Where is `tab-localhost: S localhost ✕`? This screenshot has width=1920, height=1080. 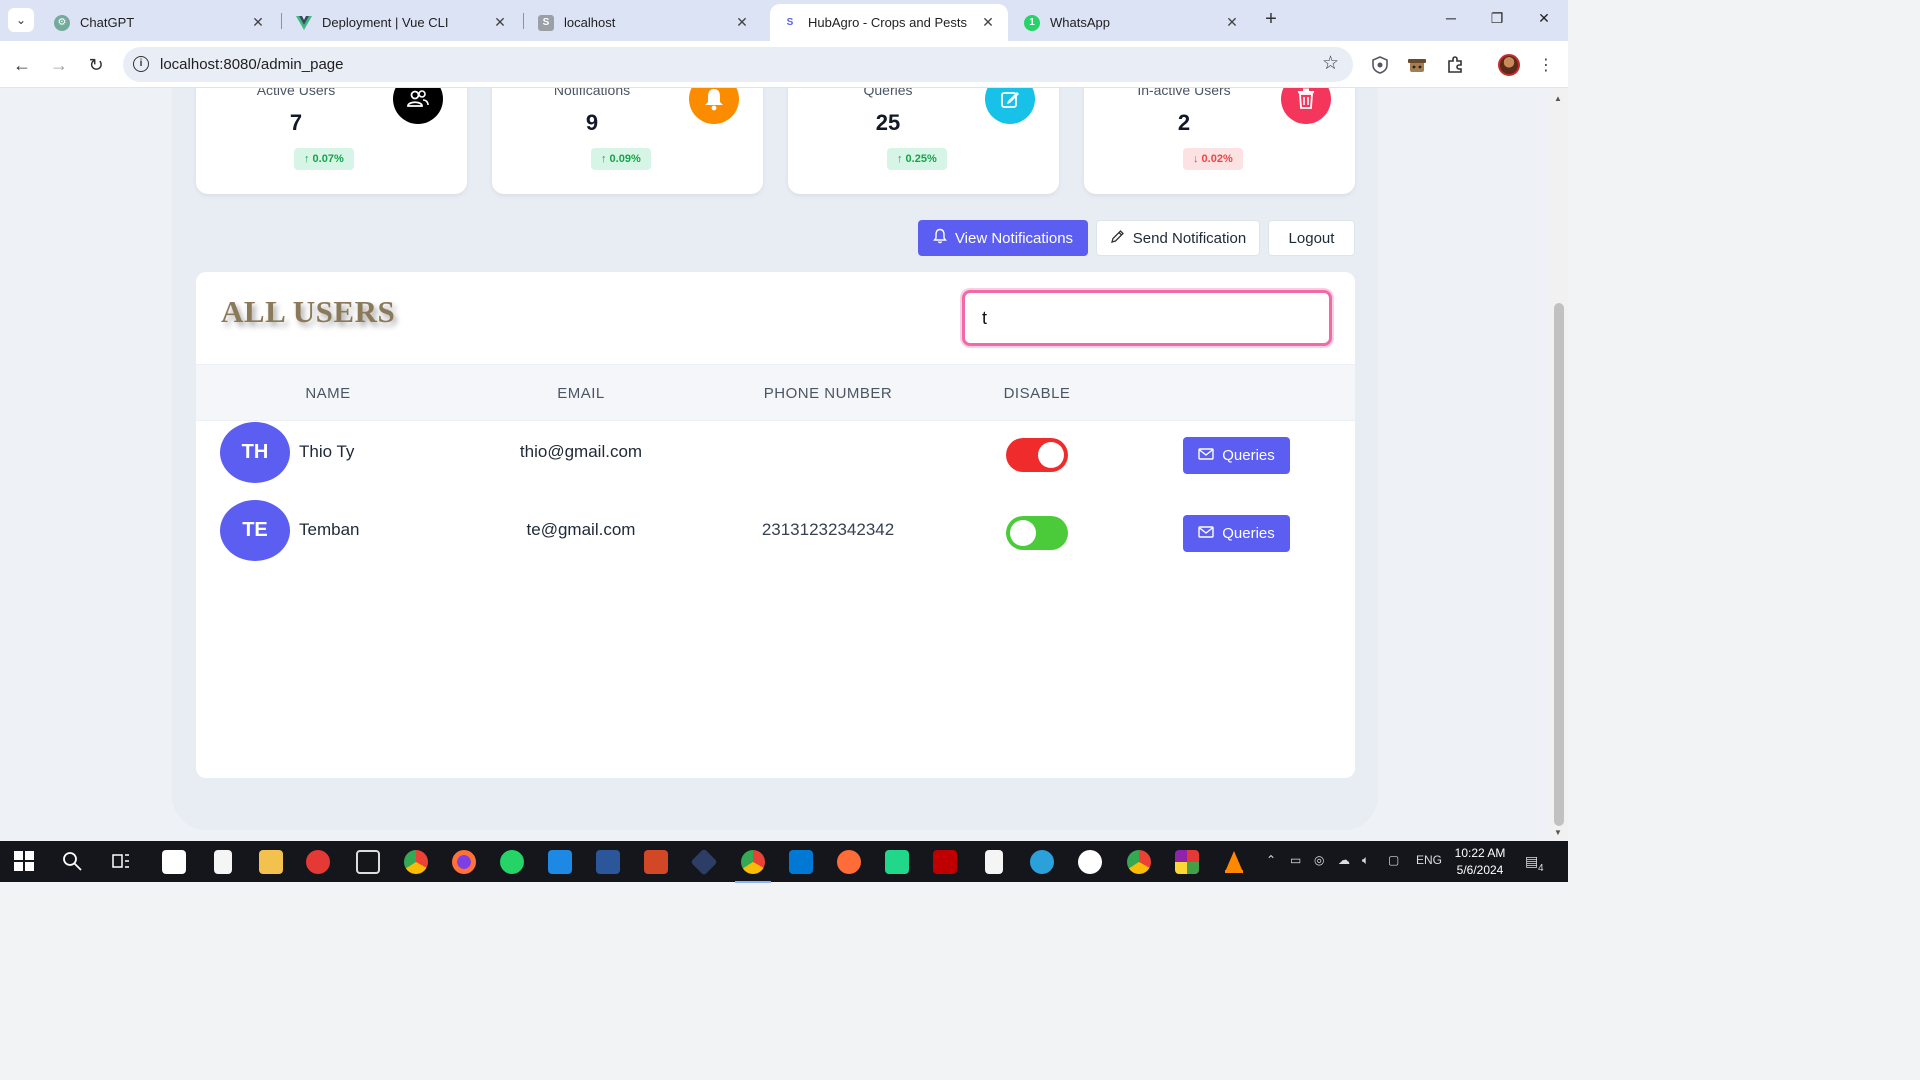 tab-localhost: S localhost ✕ is located at coordinates (644, 22).